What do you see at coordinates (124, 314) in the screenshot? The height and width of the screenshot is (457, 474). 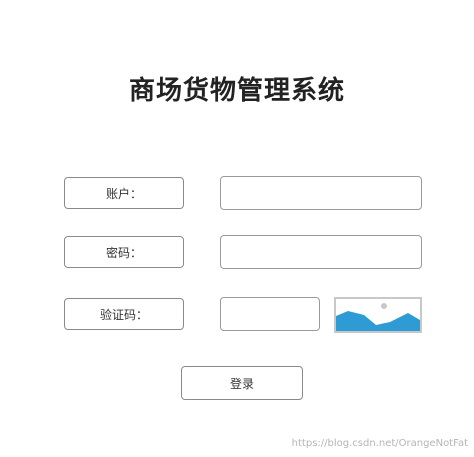 I see `captcha-label: 验证码：` at bounding box center [124, 314].